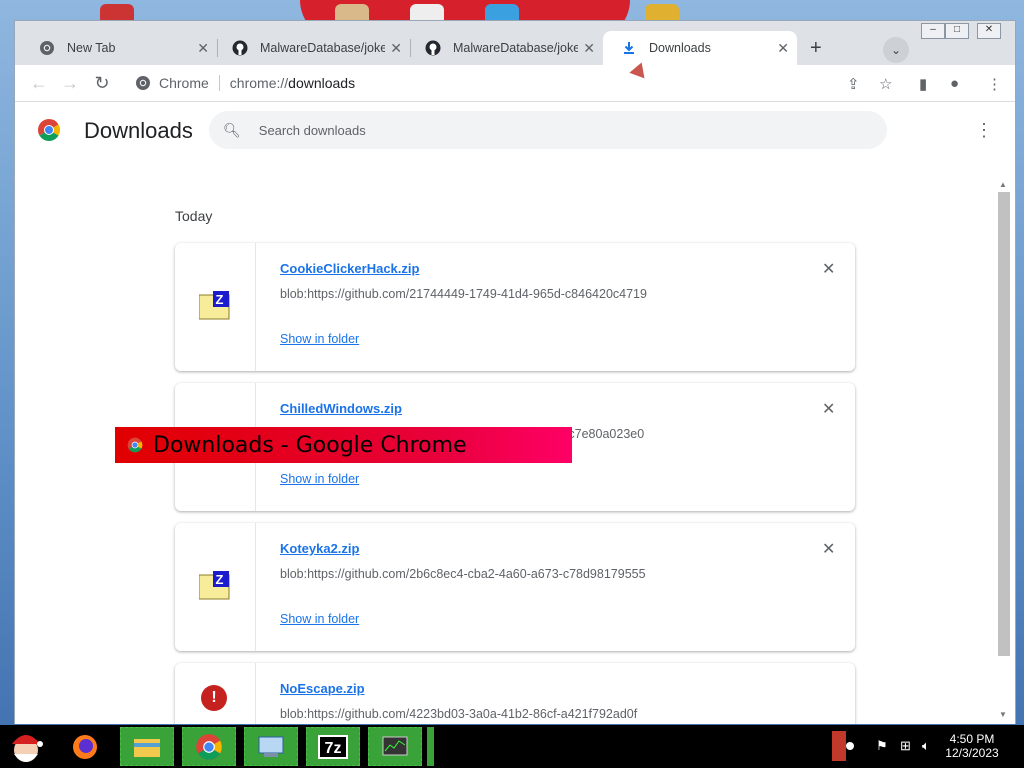  Describe the element at coordinates (1004, 424) in the screenshot. I see `scroll-thumb` at that location.